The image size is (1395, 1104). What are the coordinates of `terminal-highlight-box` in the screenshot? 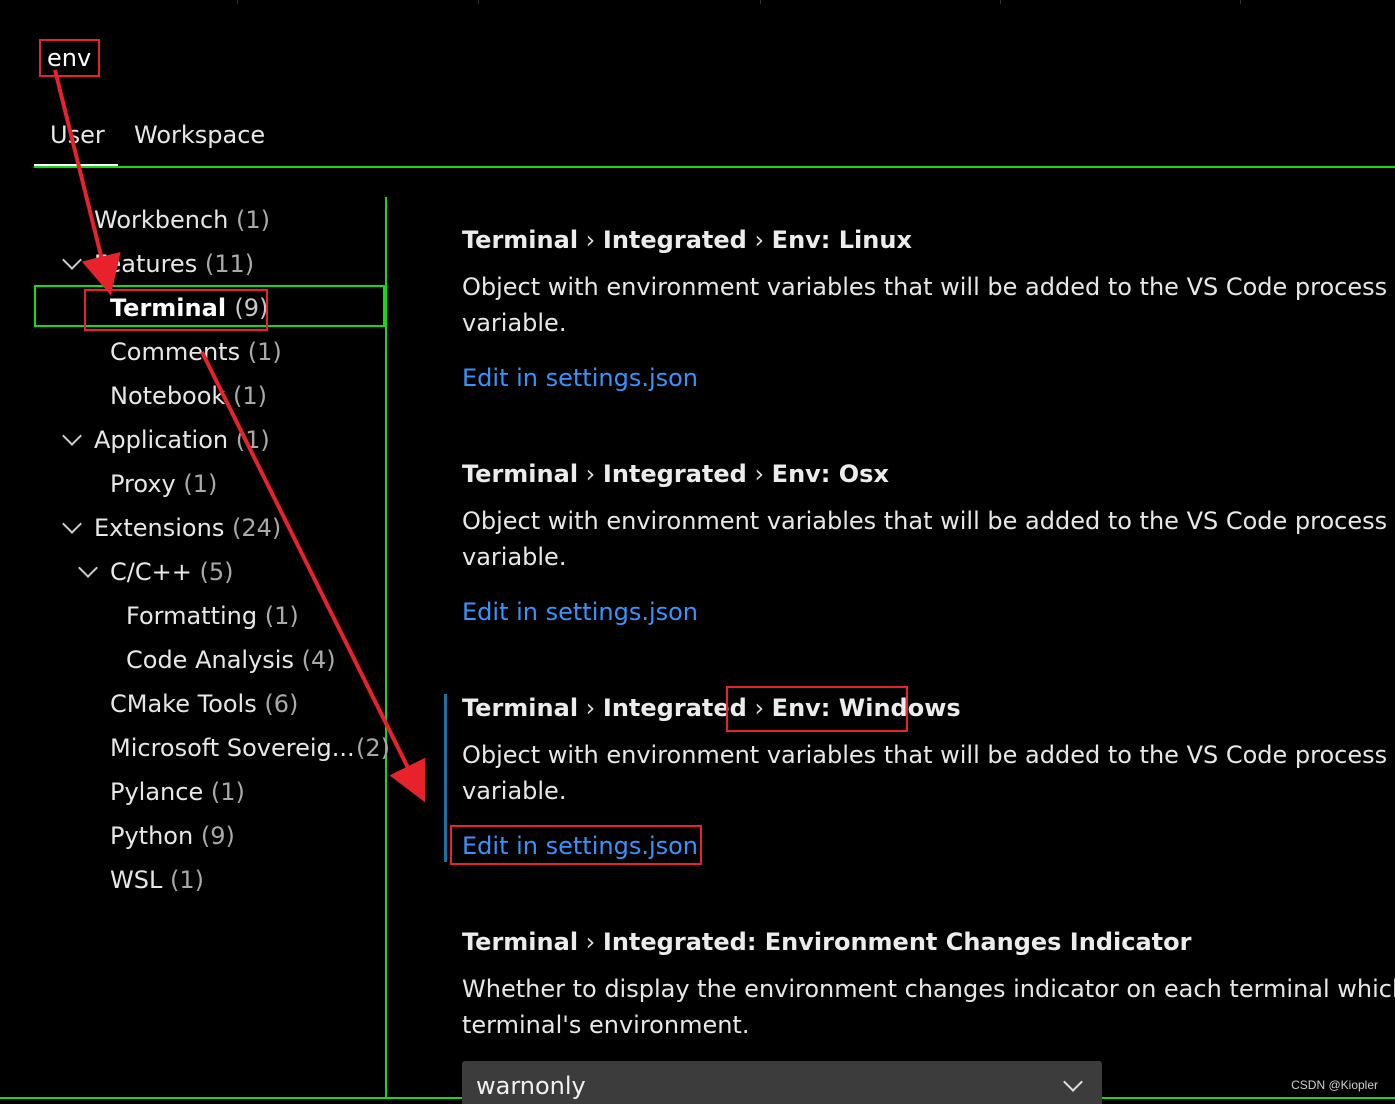 It's located at (176, 310).